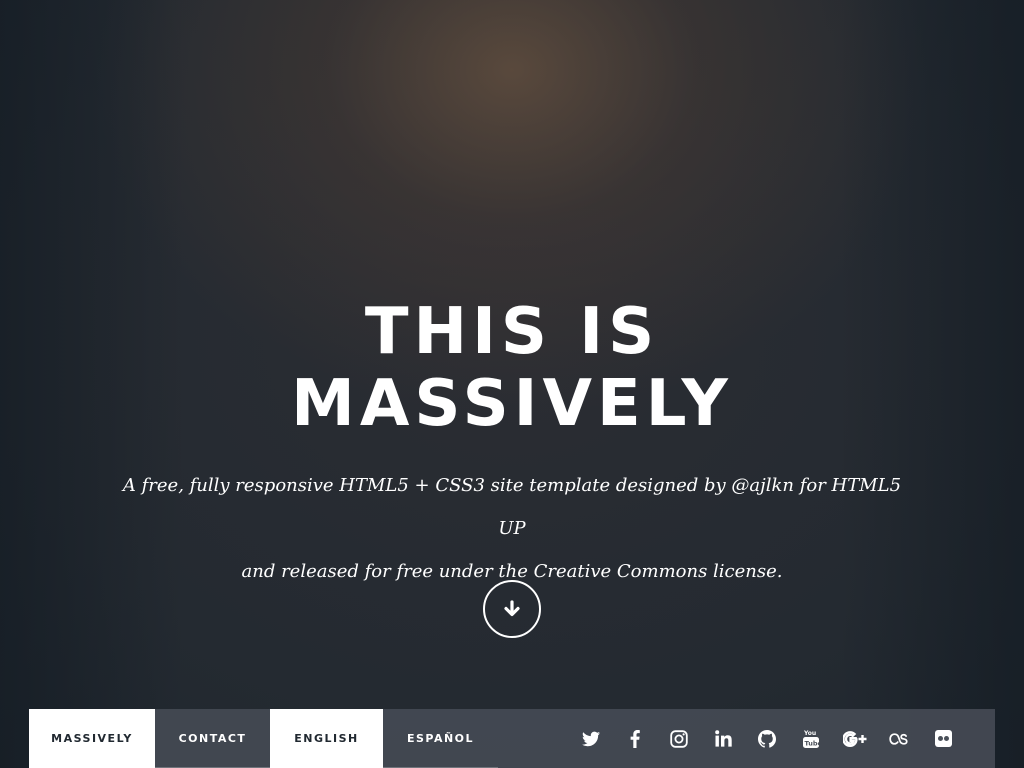  What do you see at coordinates (679, 738) in the screenshot?
I see `instagram-icon` at bounding box center [679, 738].